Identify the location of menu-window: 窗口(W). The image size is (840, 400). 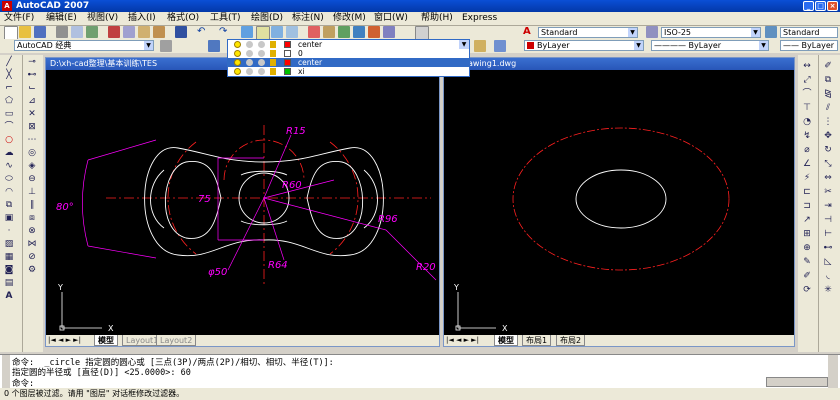
(391, 18).